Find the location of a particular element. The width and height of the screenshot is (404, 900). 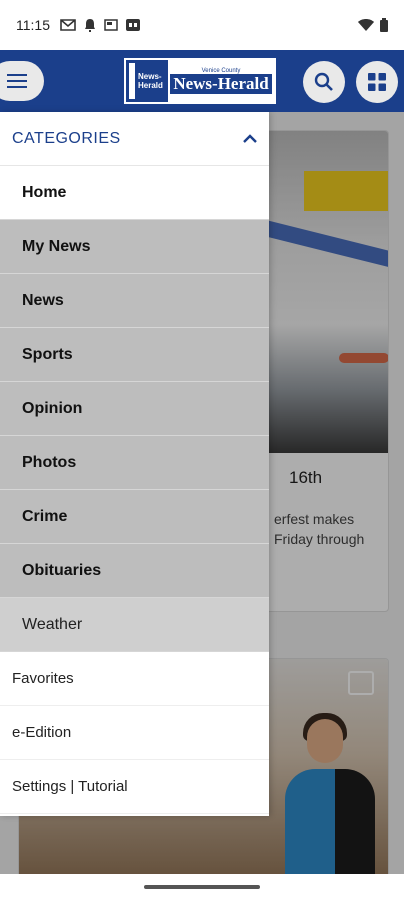

battery-icon is located at coordinates (384, 25).